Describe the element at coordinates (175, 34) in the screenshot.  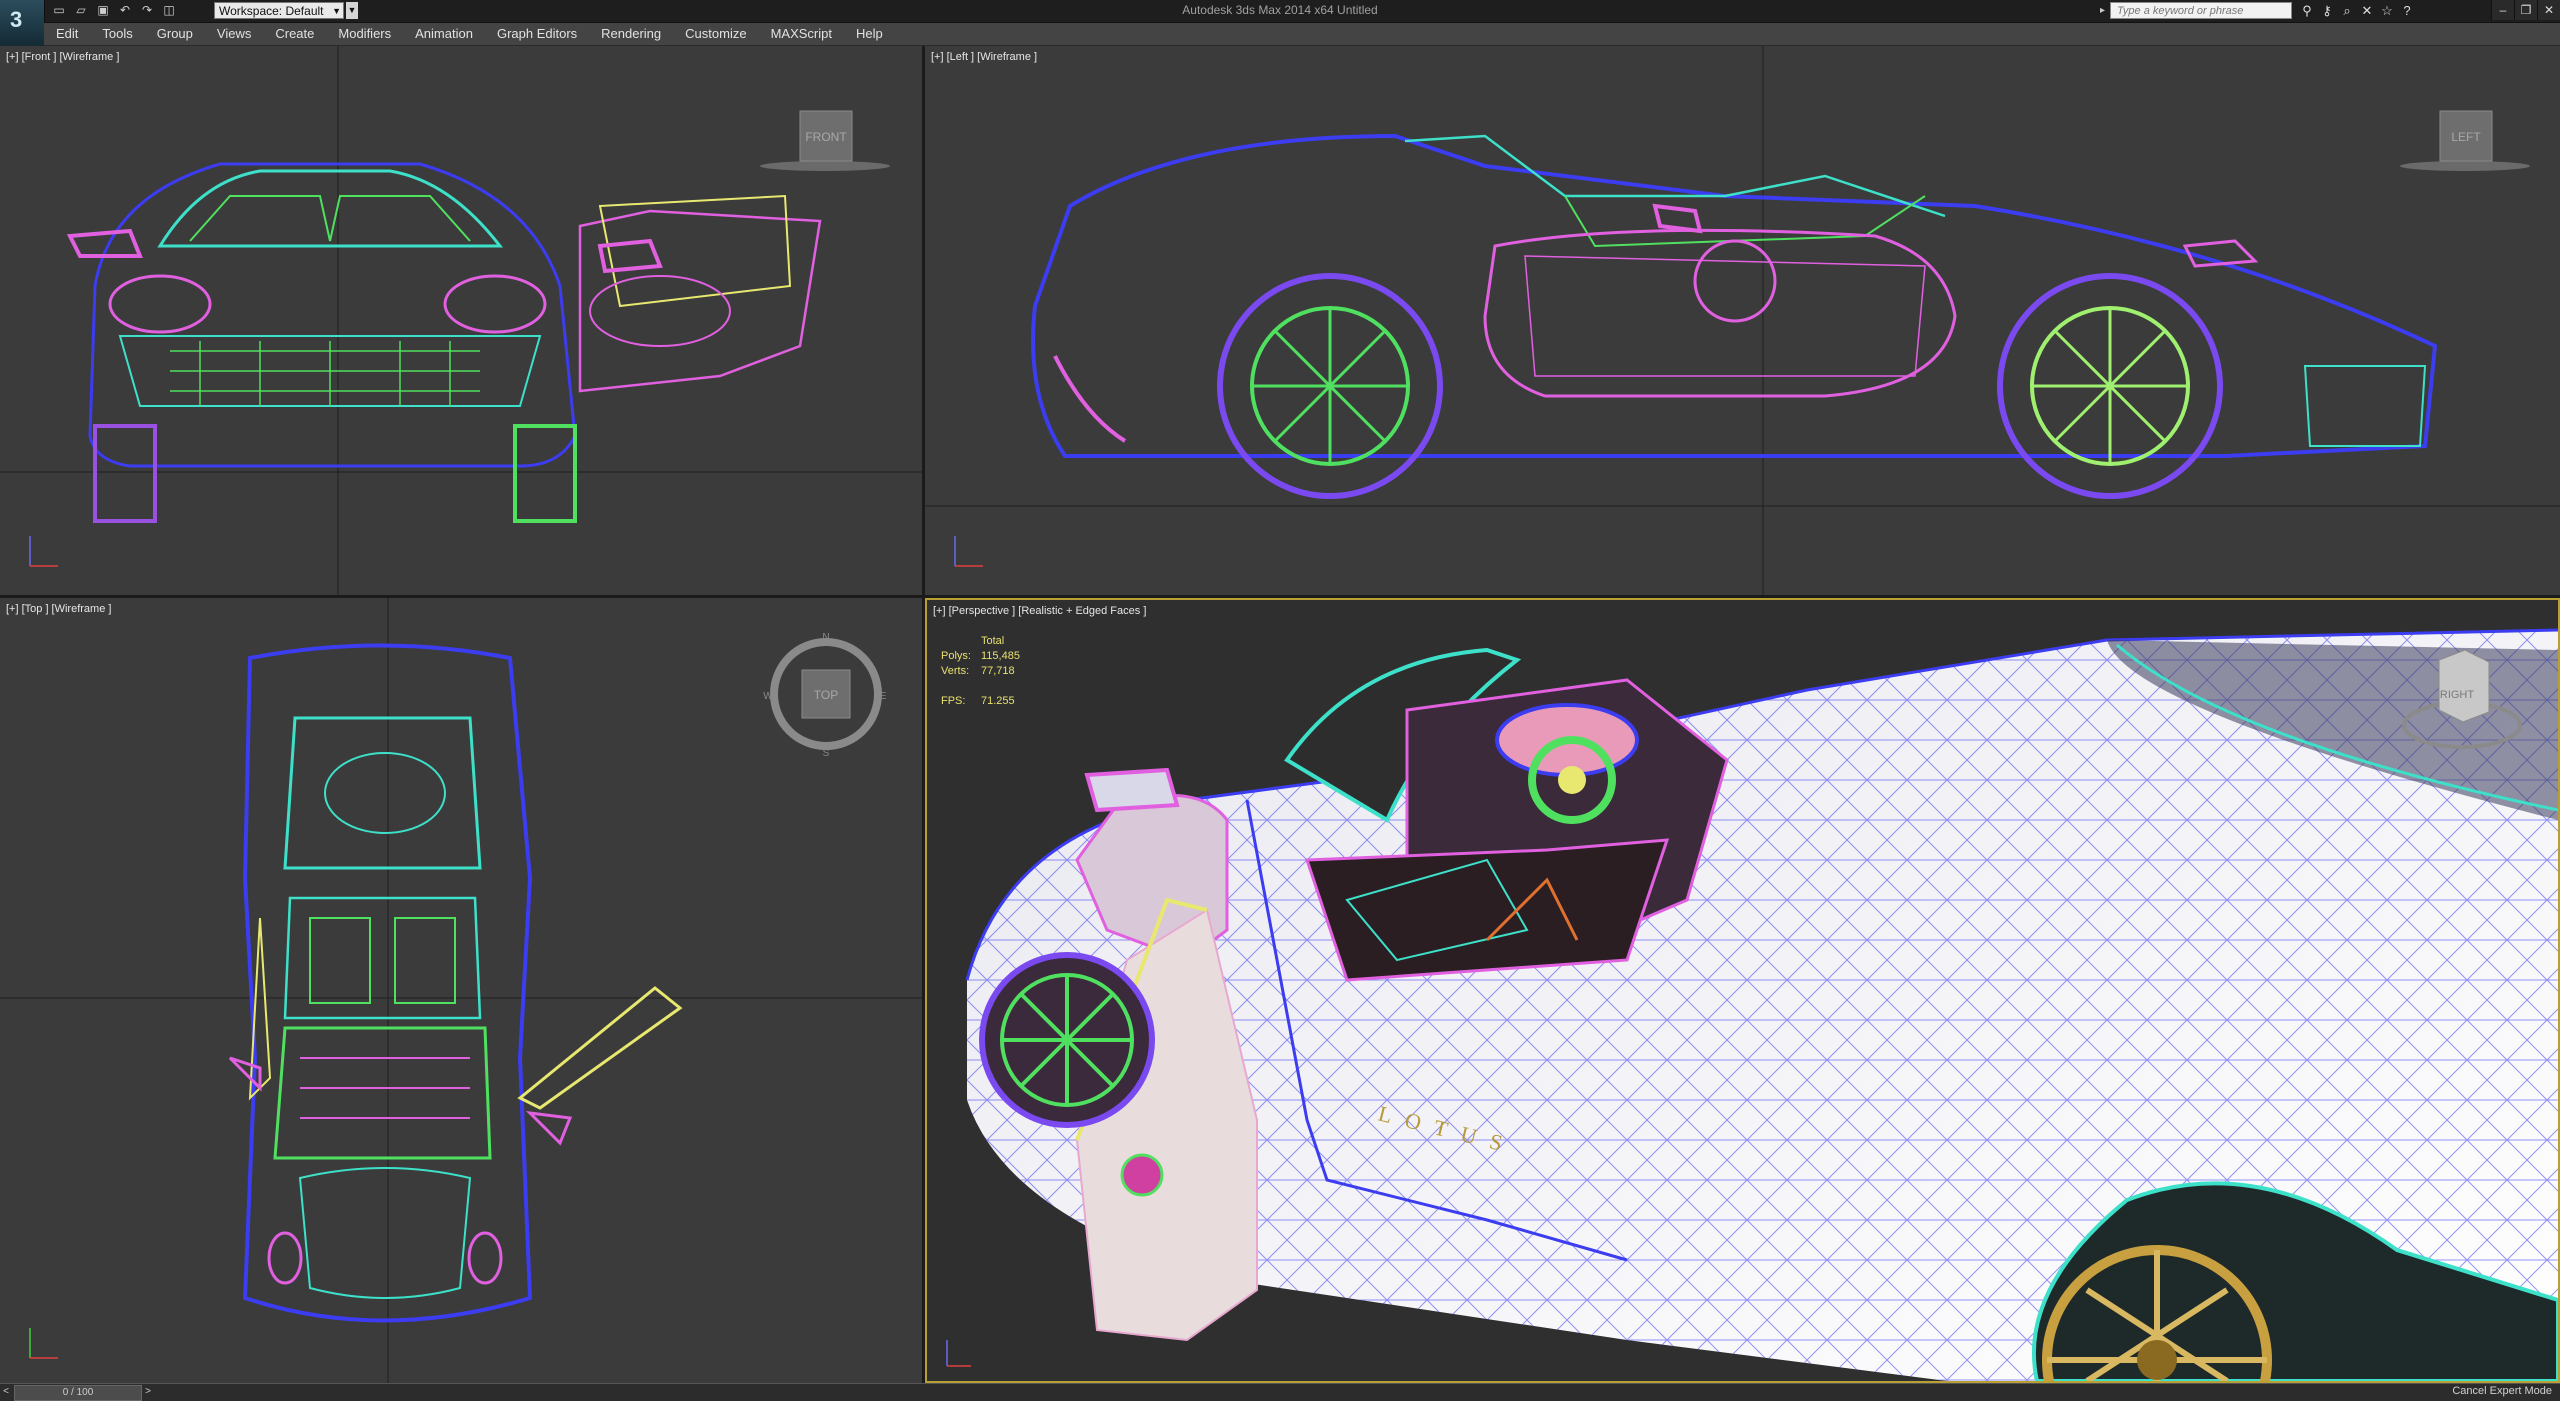
I see `menu-group: Group` at that location.